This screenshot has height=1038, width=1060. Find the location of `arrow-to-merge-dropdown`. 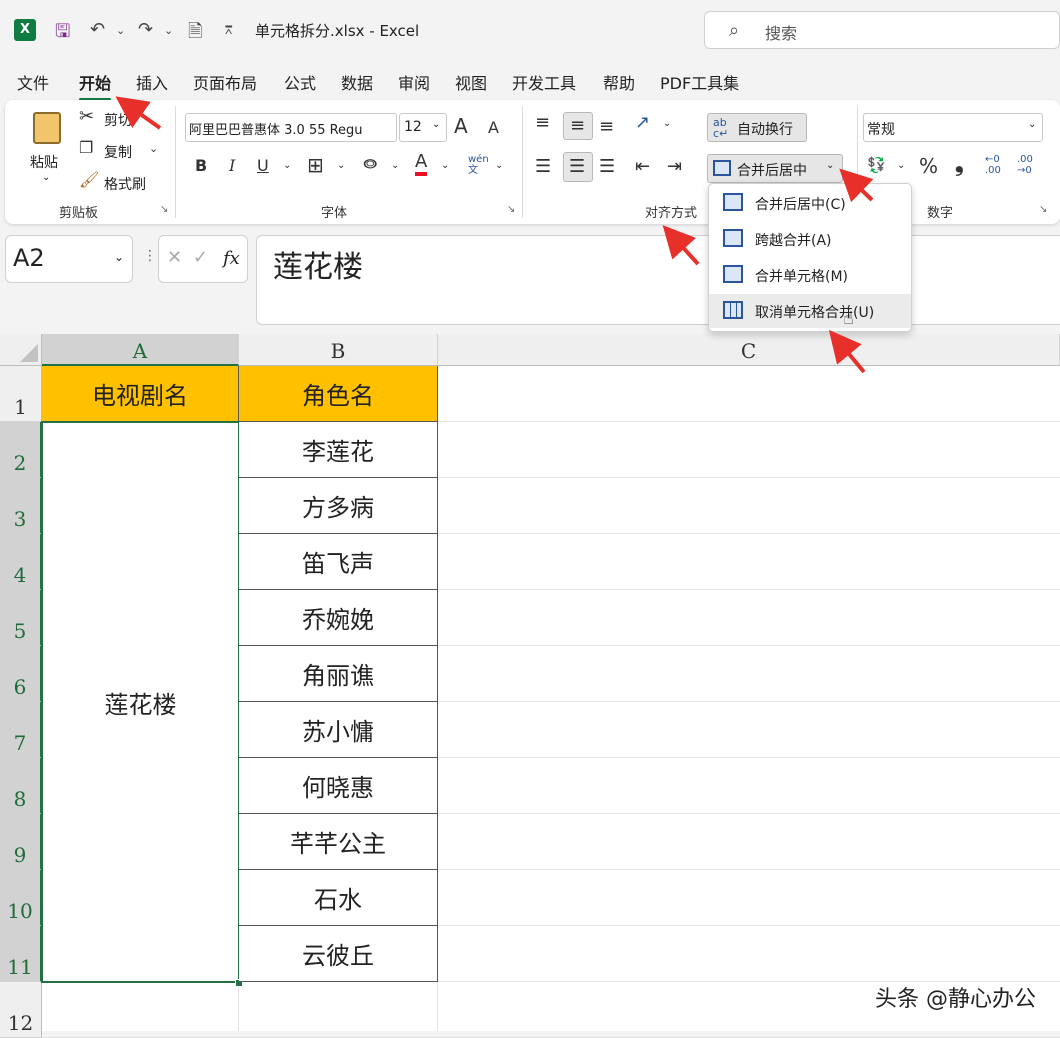

arrow-to-merge-dropdown is located at coordinates (856, 185).